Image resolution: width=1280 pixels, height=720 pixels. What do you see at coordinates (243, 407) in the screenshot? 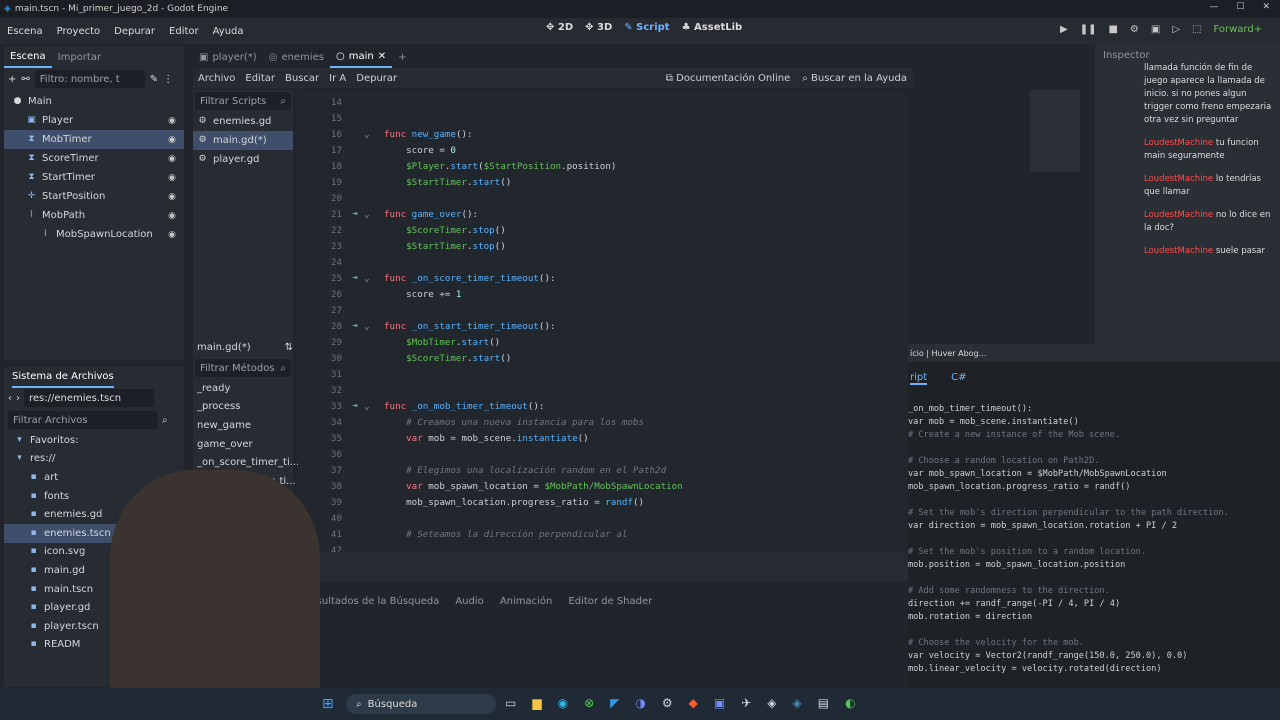
I see `method-item: _process` at bounding box center [243, 407].